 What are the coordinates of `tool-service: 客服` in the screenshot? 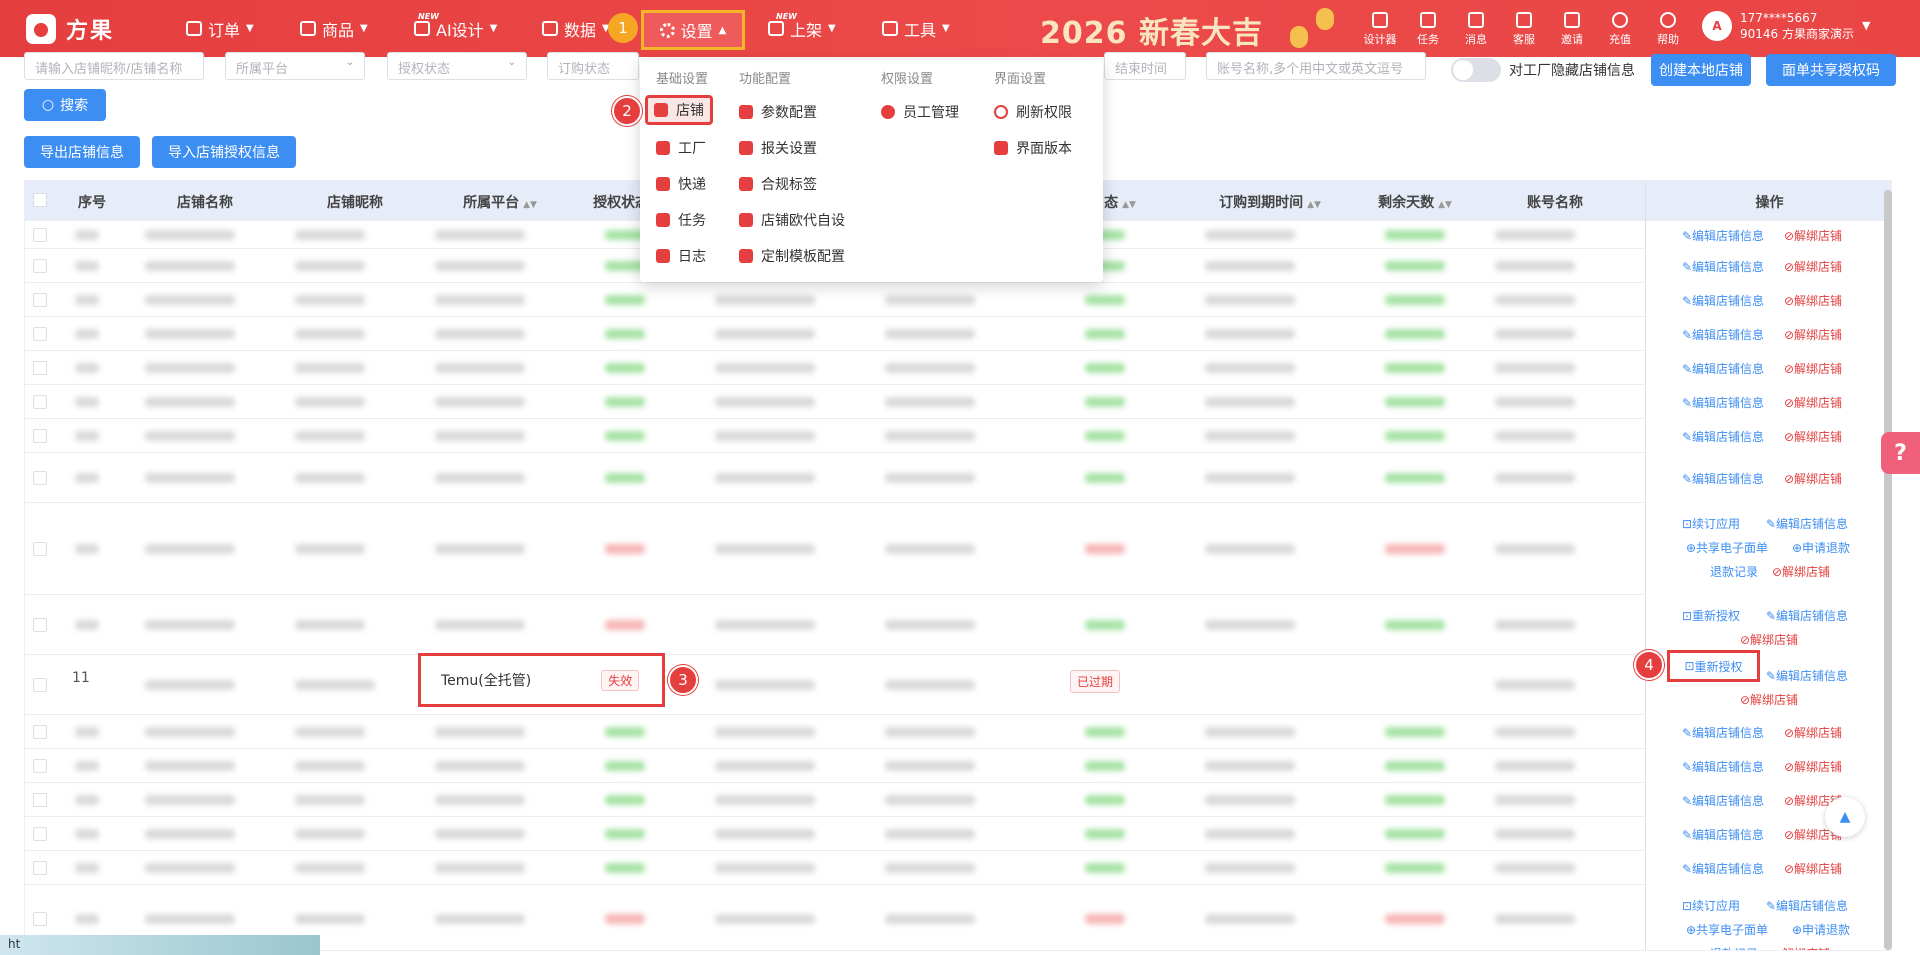 It's located at (1524, 29).